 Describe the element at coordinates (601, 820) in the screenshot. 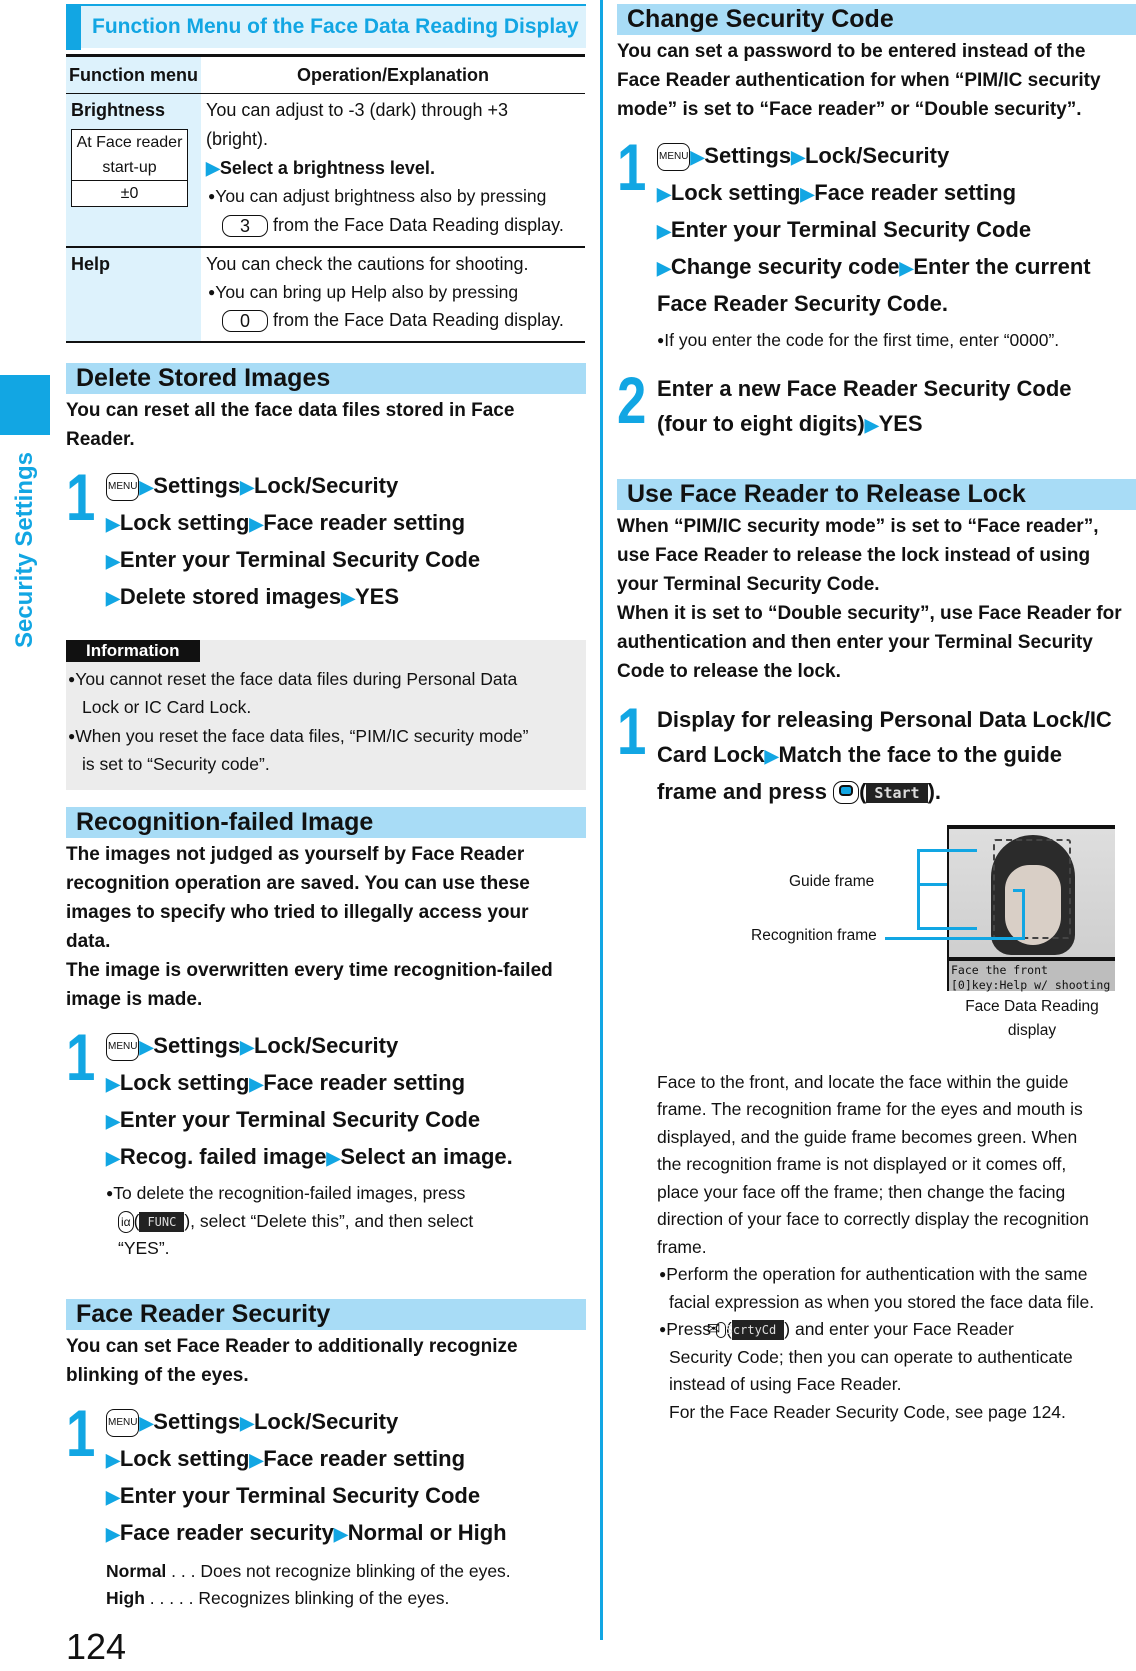

I see `column-divider` at that location.